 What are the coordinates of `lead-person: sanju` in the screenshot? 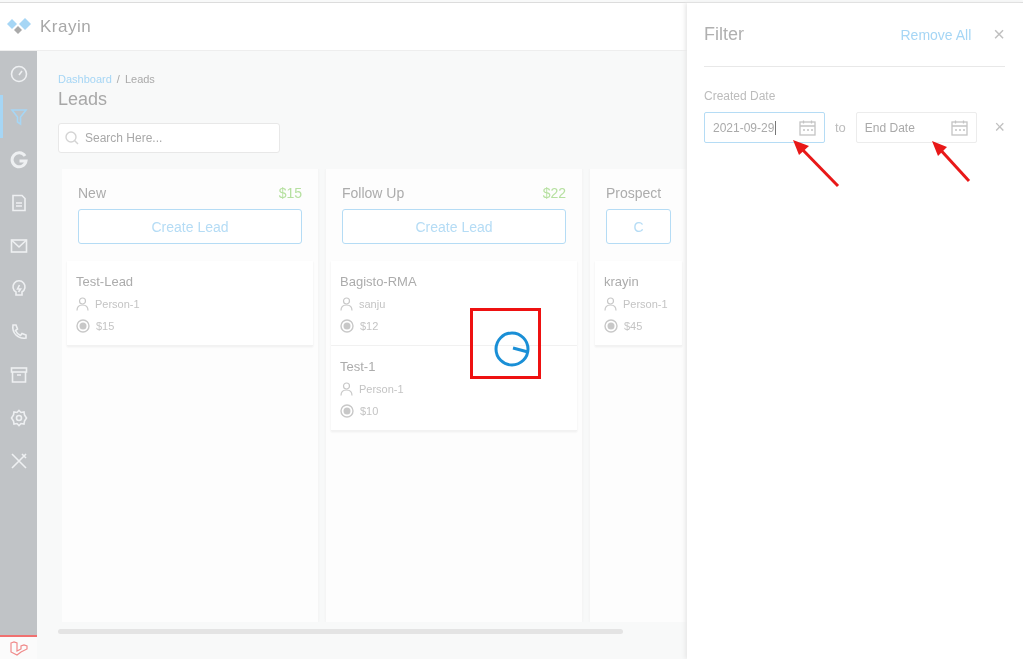 It's located at (372, 304).